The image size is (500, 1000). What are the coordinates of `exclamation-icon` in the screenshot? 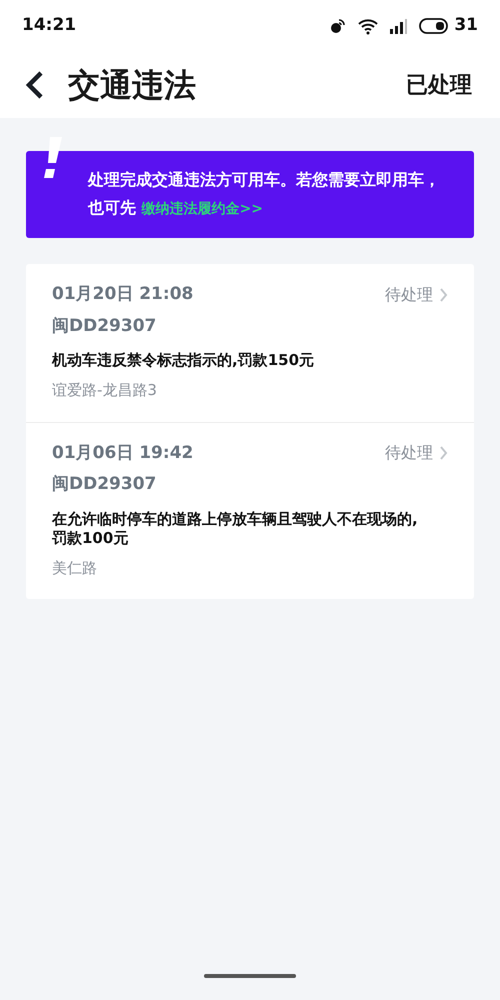 It's located at (53, 159).